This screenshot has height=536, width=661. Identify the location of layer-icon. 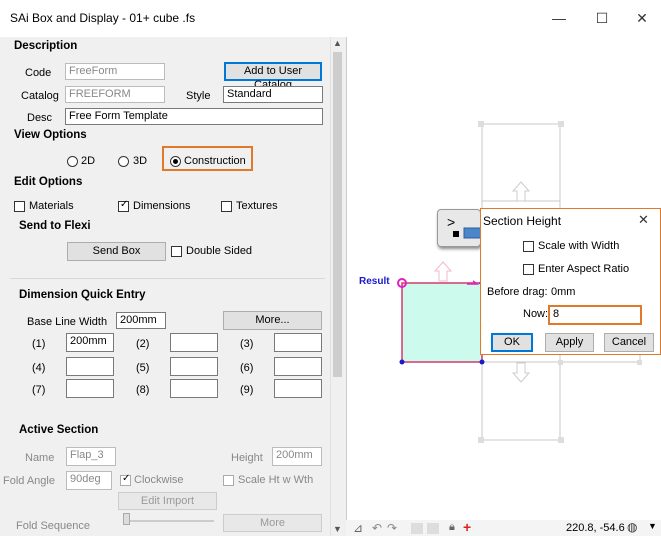
(417, 528).